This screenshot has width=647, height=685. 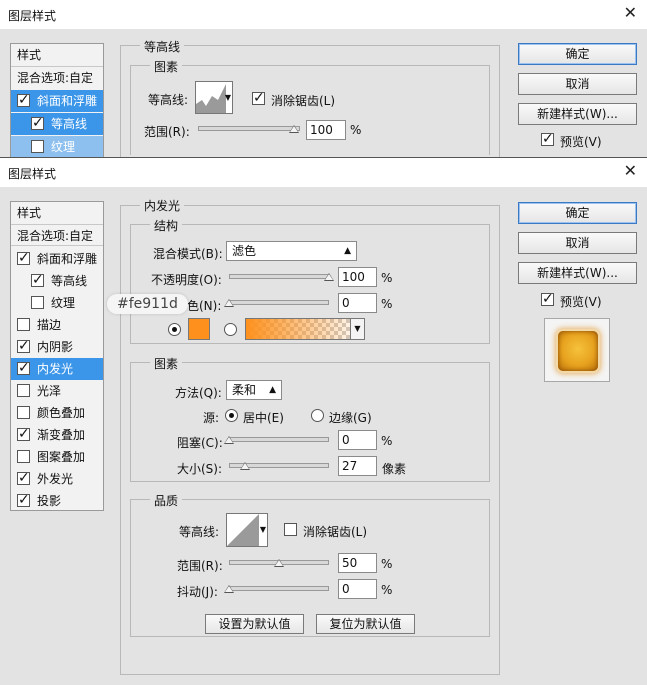 I want to click on sidebar-item: 等高线, so click(x=57, y=281).